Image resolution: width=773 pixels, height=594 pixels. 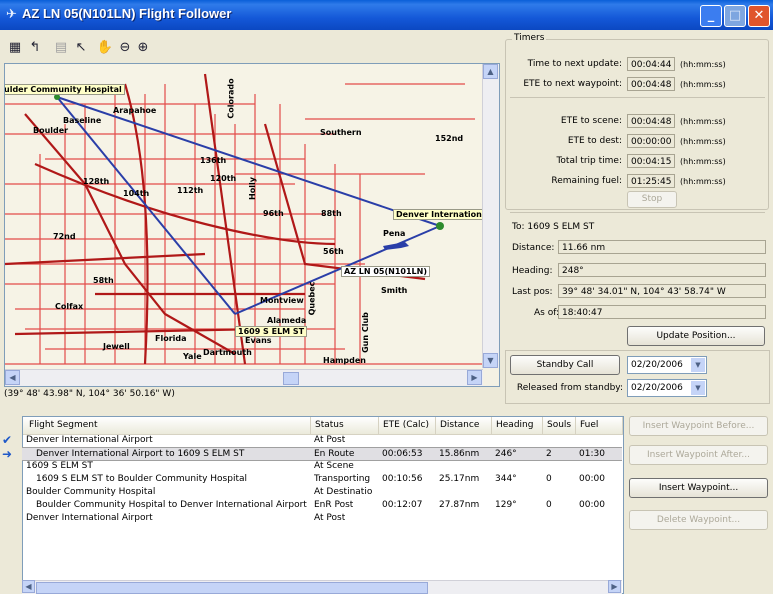 I want to click on next-update-value: 00:04:44, so click(x=651, y=64).